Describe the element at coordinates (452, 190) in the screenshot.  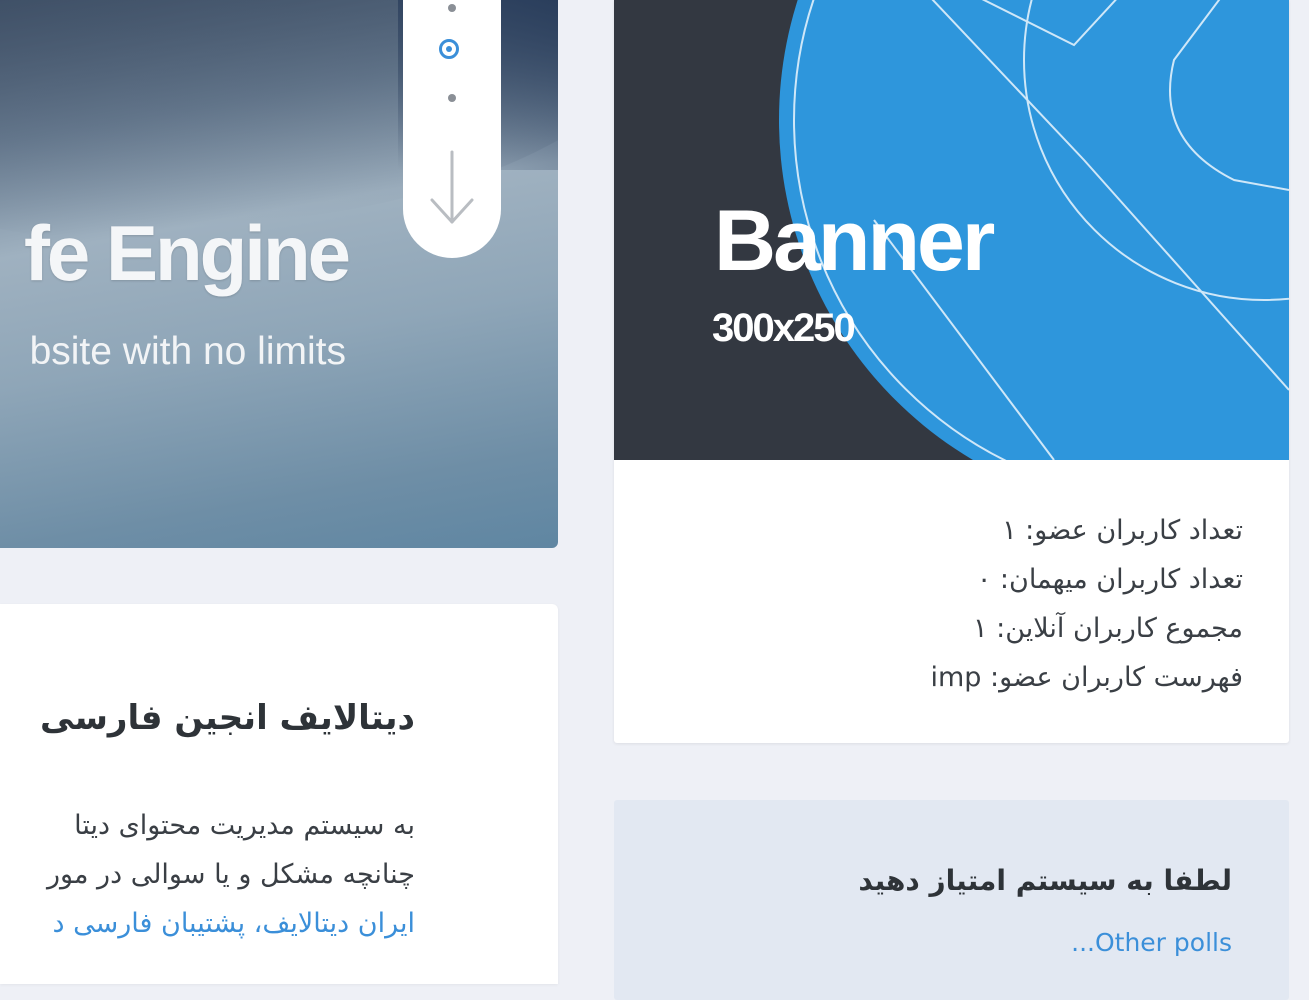
I see `arrow-down-icon` at that location.